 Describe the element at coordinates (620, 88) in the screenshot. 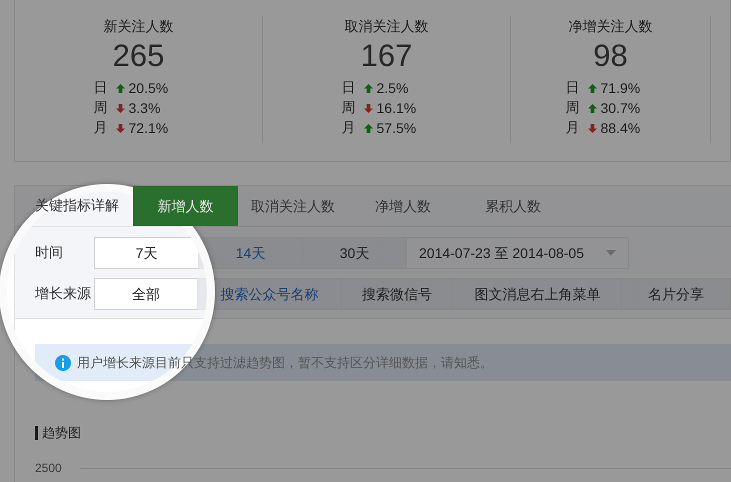

I see `change-percent: 71.9%` at that location.